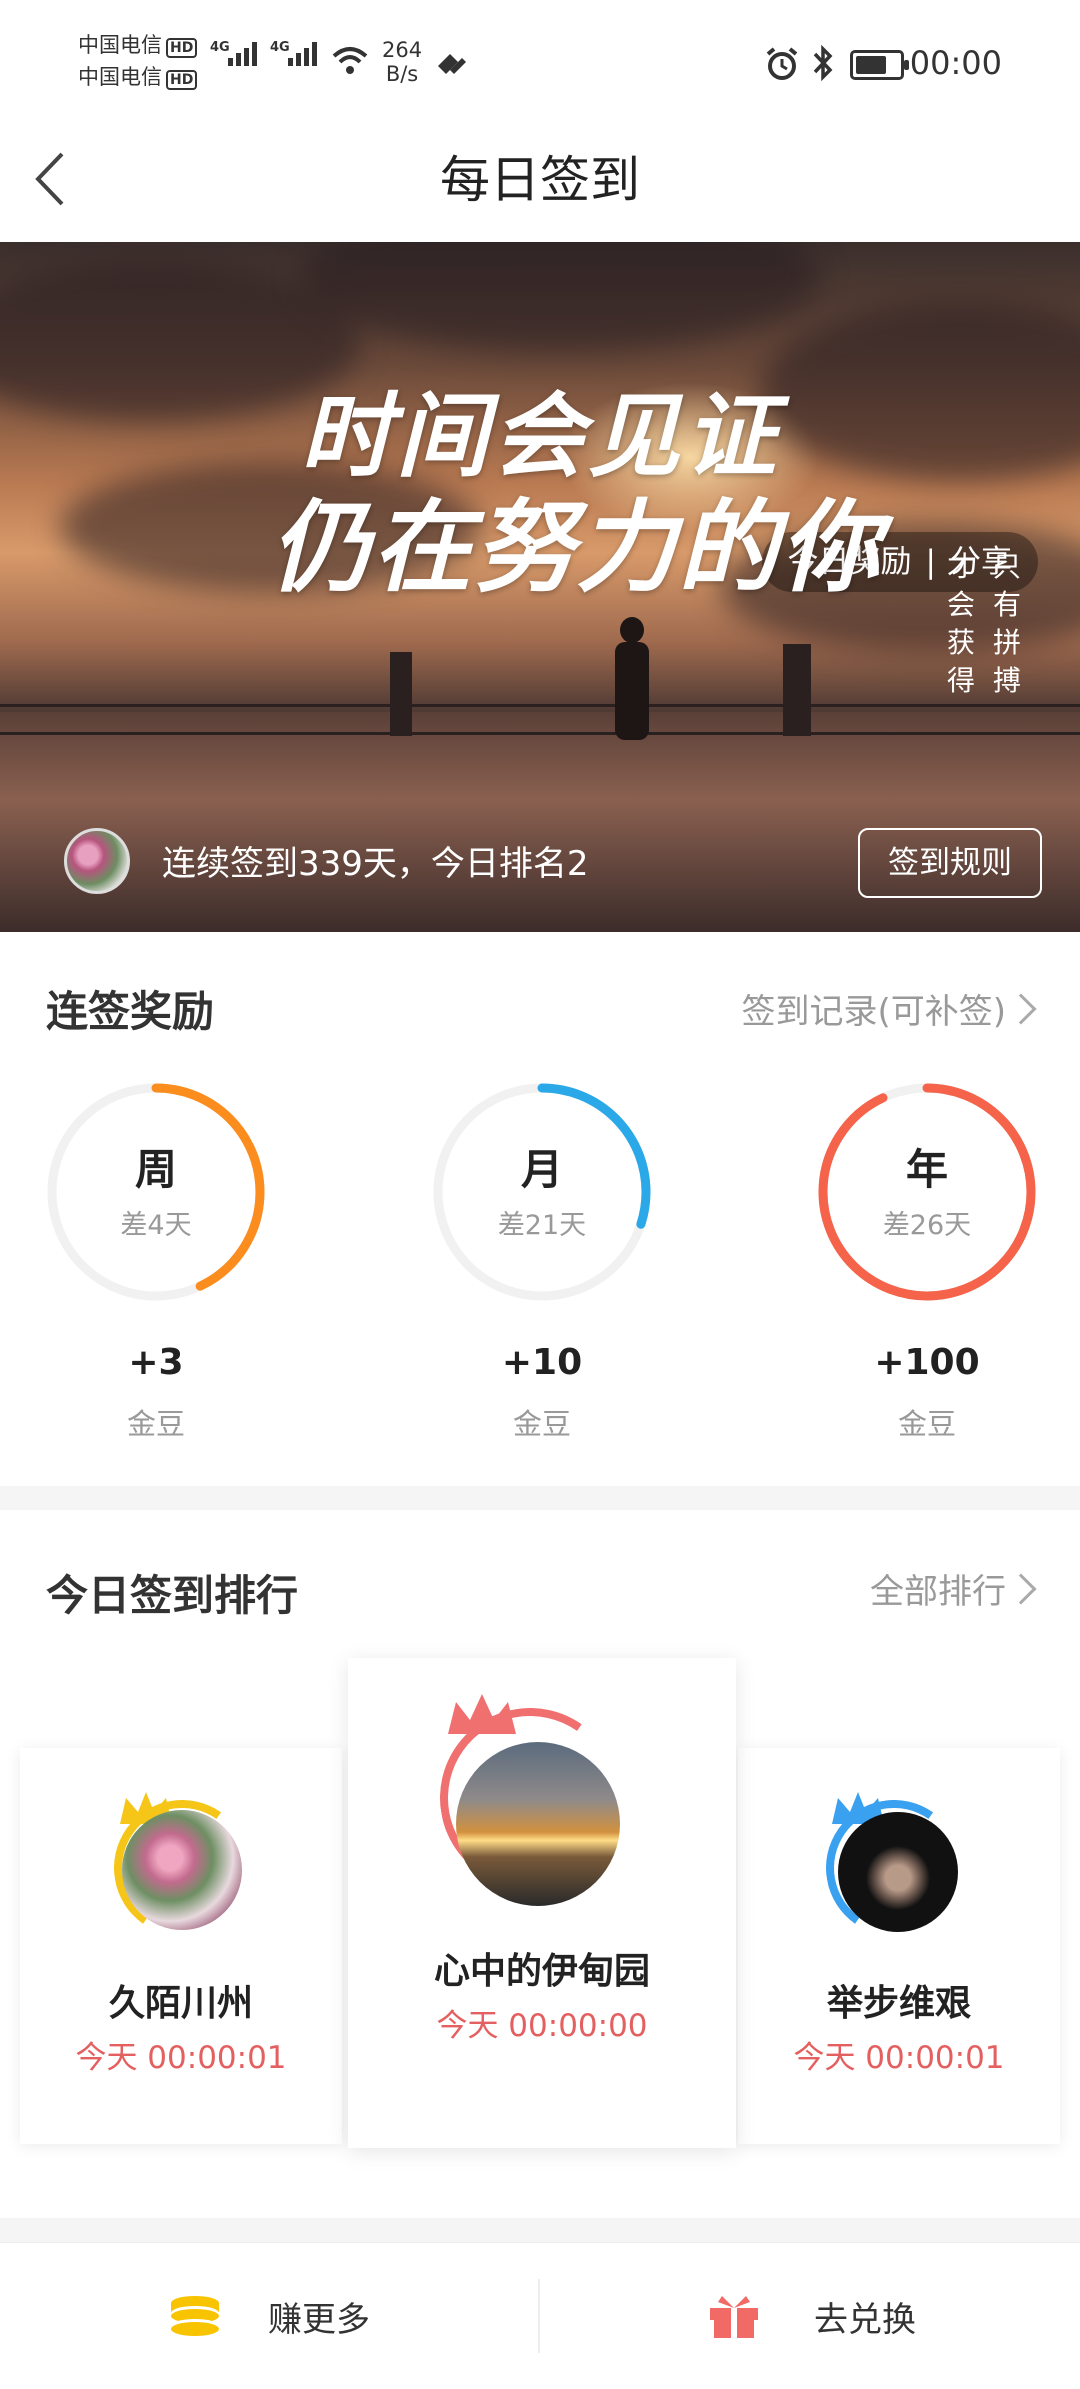 This screenshot has width=1080, height=2389. Describe the element at coordinates (156, 1225) in the screenshot. I see `remaining-days: 差4天` at that location.